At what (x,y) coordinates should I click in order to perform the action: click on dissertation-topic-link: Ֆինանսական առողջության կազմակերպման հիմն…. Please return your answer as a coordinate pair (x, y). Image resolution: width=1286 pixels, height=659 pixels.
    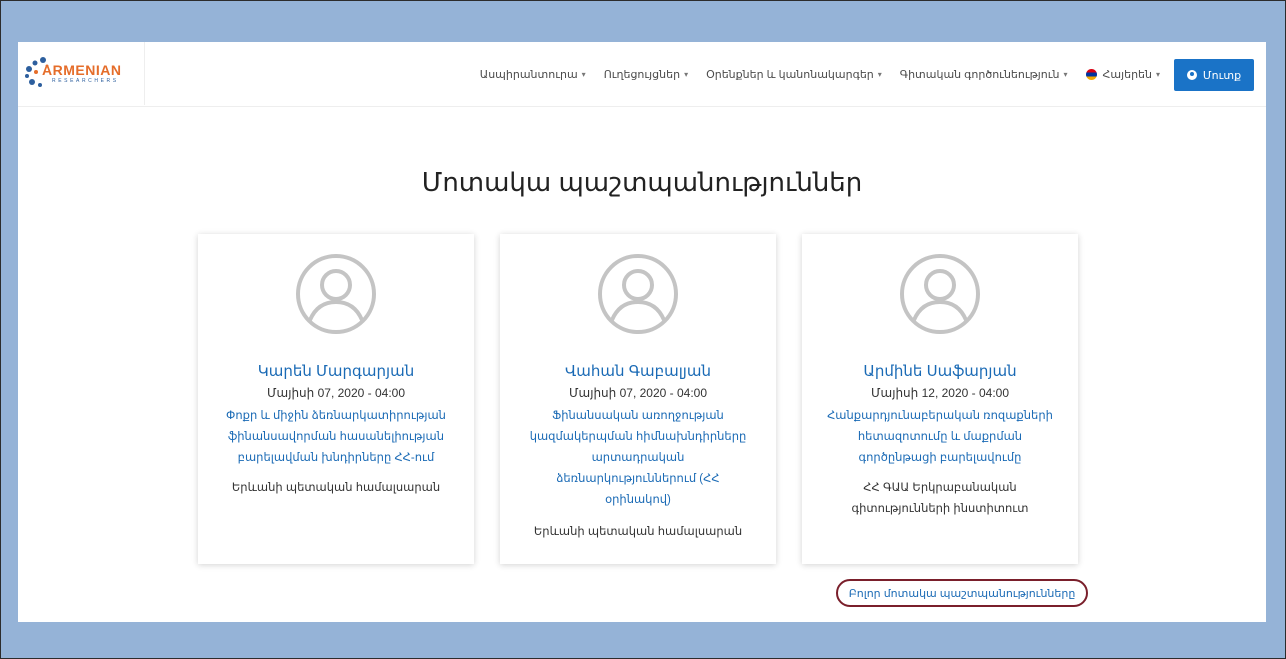
    Looking at the image, I should click on (638, 458).